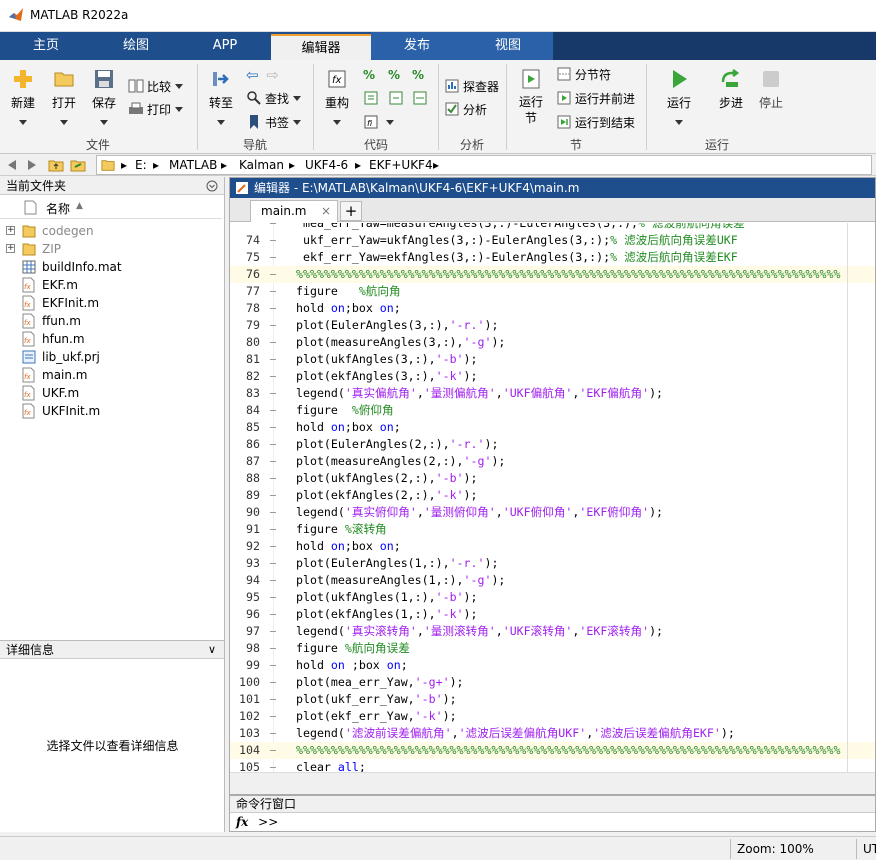 The image size is (876, 860). I want to click on code-line: 96 plot(ekfAngles(1,:),'-k');, so click(552, 614).